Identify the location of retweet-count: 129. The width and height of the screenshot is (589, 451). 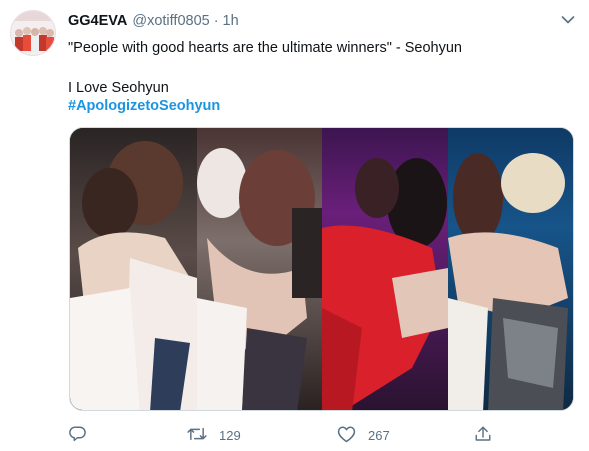
(230, 435).